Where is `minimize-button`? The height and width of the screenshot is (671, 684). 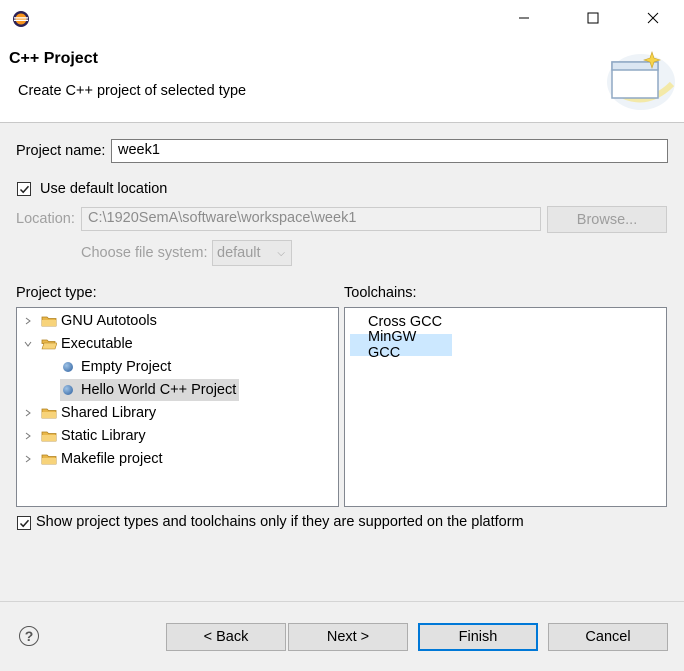 minimize-button is located at coordinates (524, 18).